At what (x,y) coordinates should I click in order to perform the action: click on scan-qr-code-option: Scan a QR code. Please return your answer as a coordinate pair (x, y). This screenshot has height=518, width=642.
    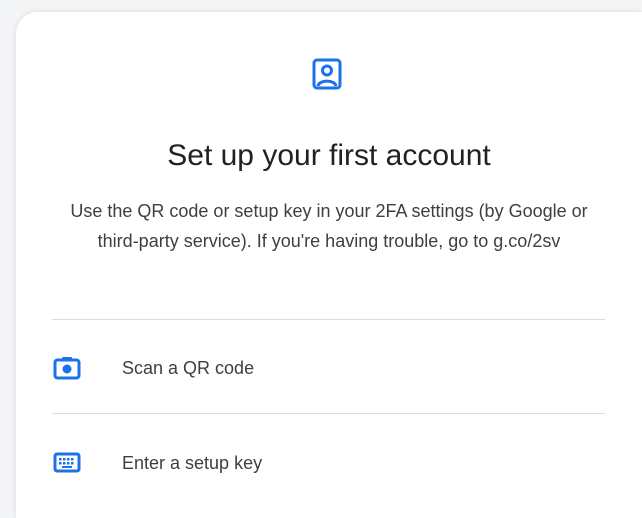
    Looking at the image, I should click on (328, 368).